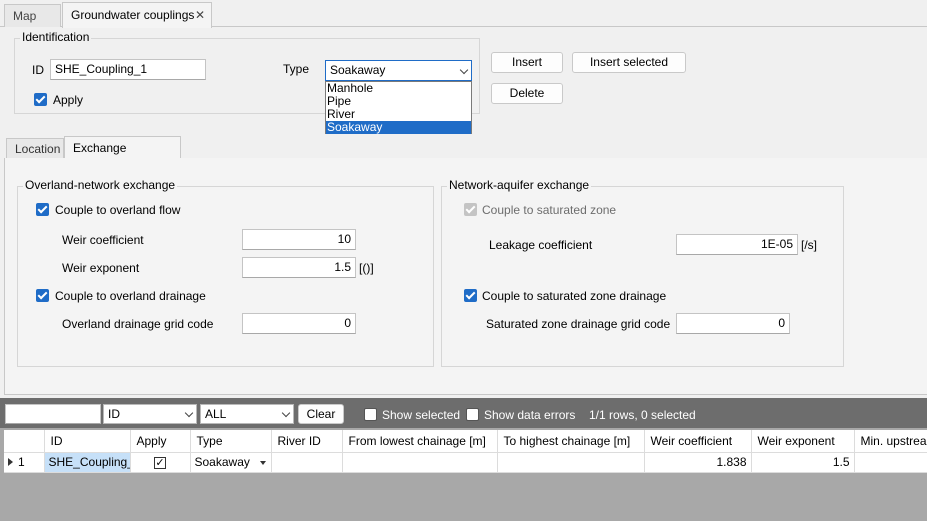 This screenshot has width=927, height=521. What do you see at coordinates (698, 462) in the screenshot?
I see `cell-weir-coefficient: 1.838` at bounding box center [698, 462].